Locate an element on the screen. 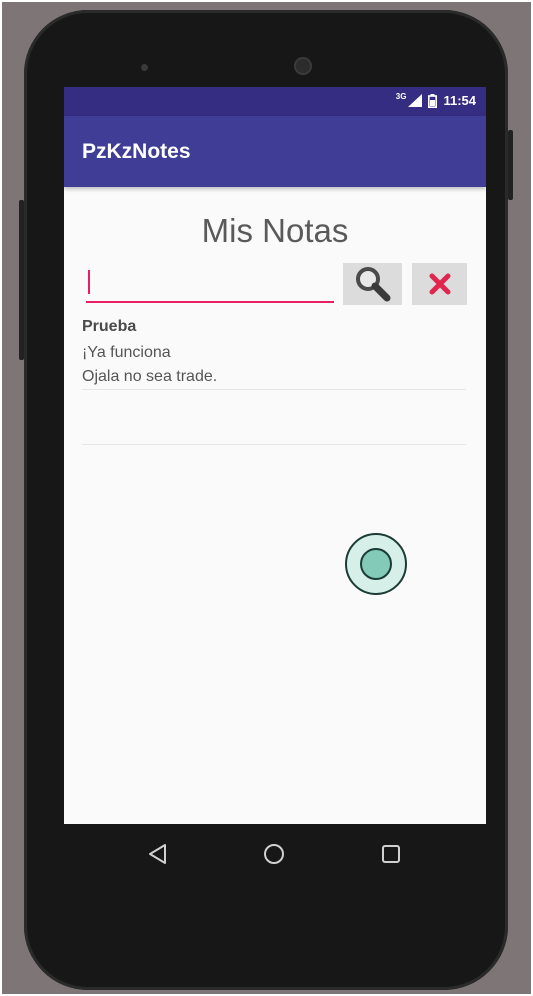  clock: 11:54 is located at coordinates (459, 100).